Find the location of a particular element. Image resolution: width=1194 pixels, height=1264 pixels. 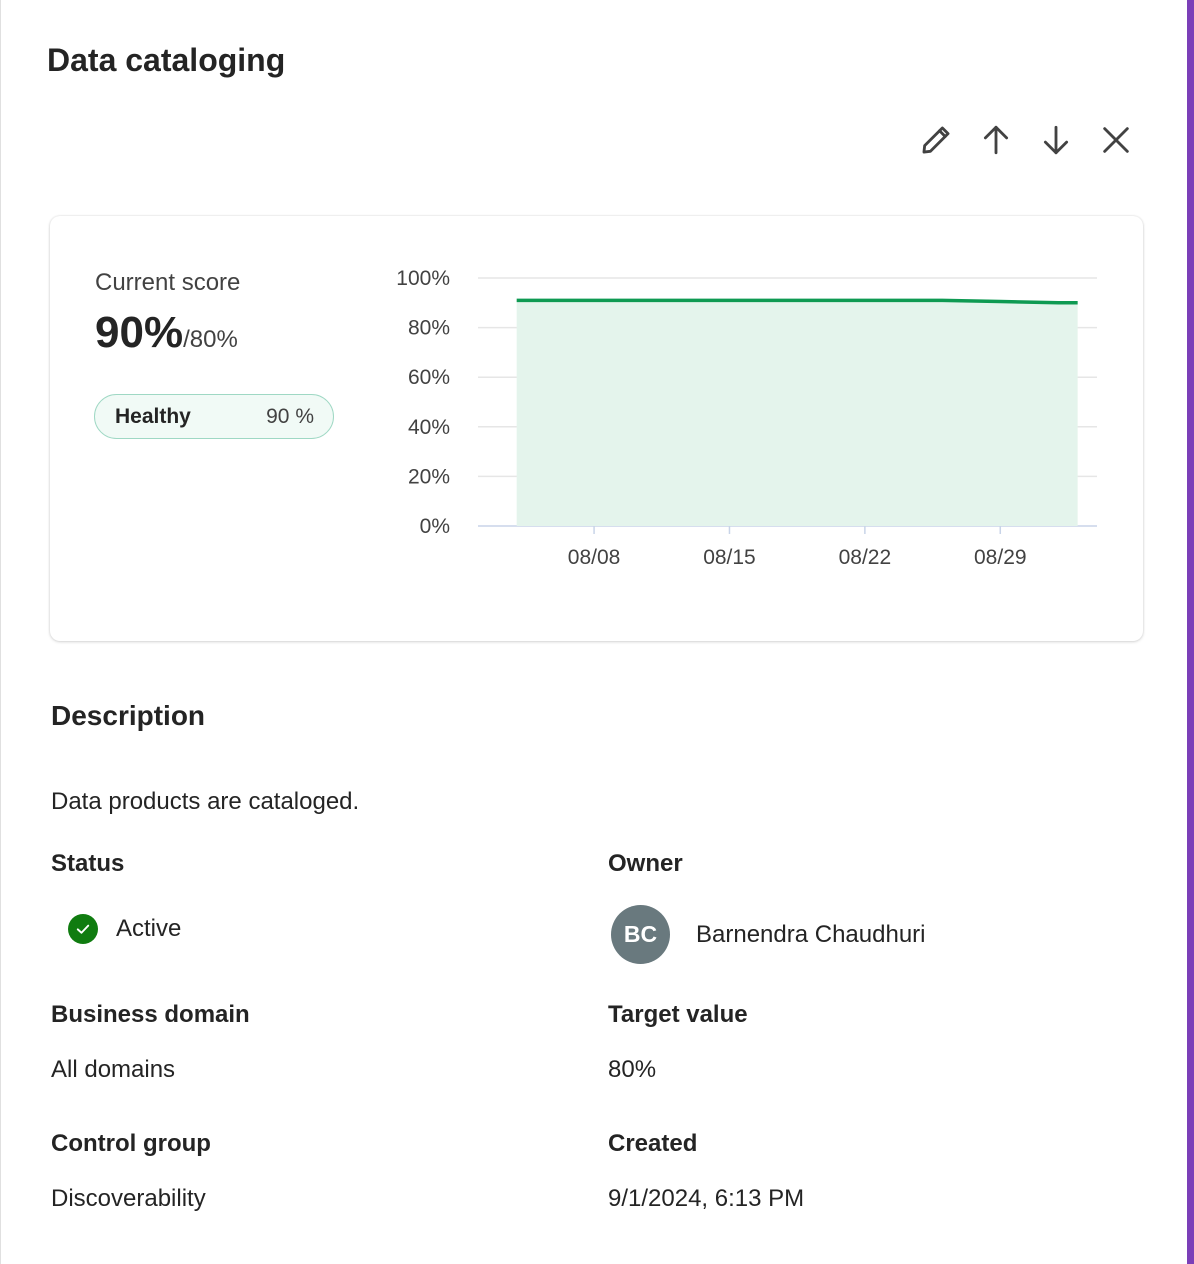

arrow-up-icon is located at coordinates (996, 140).